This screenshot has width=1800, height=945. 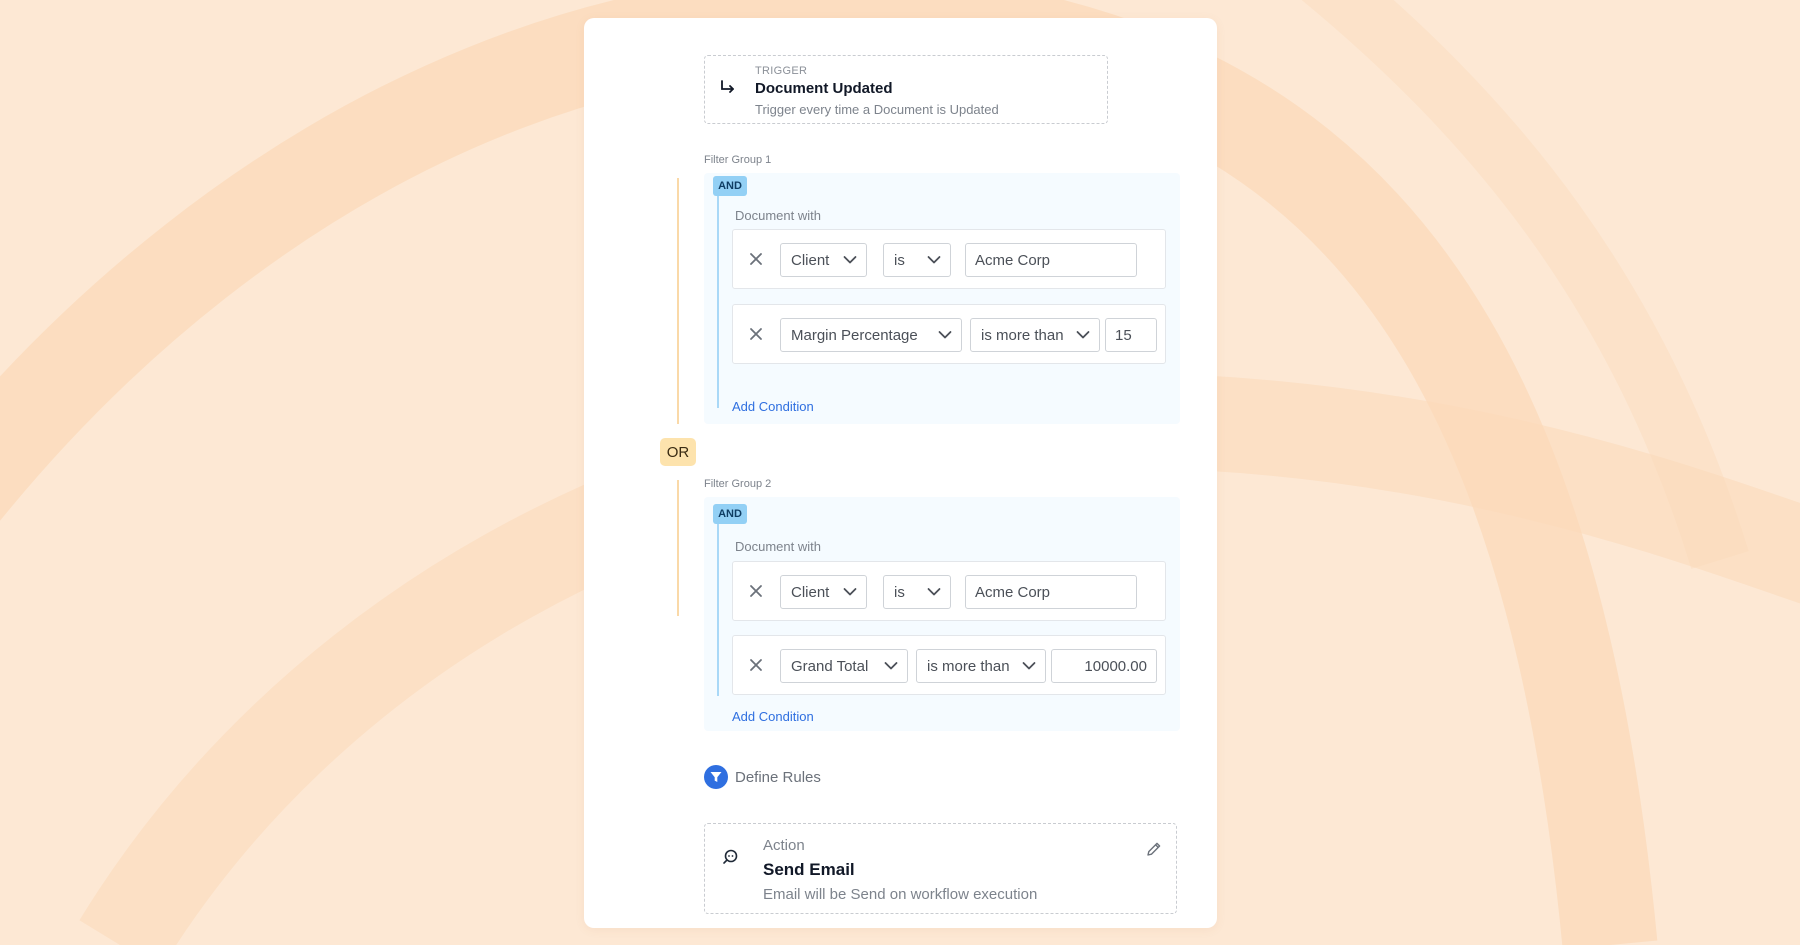 I want to click on define-rules-label: Define Rules, so click(x=778, y=777).